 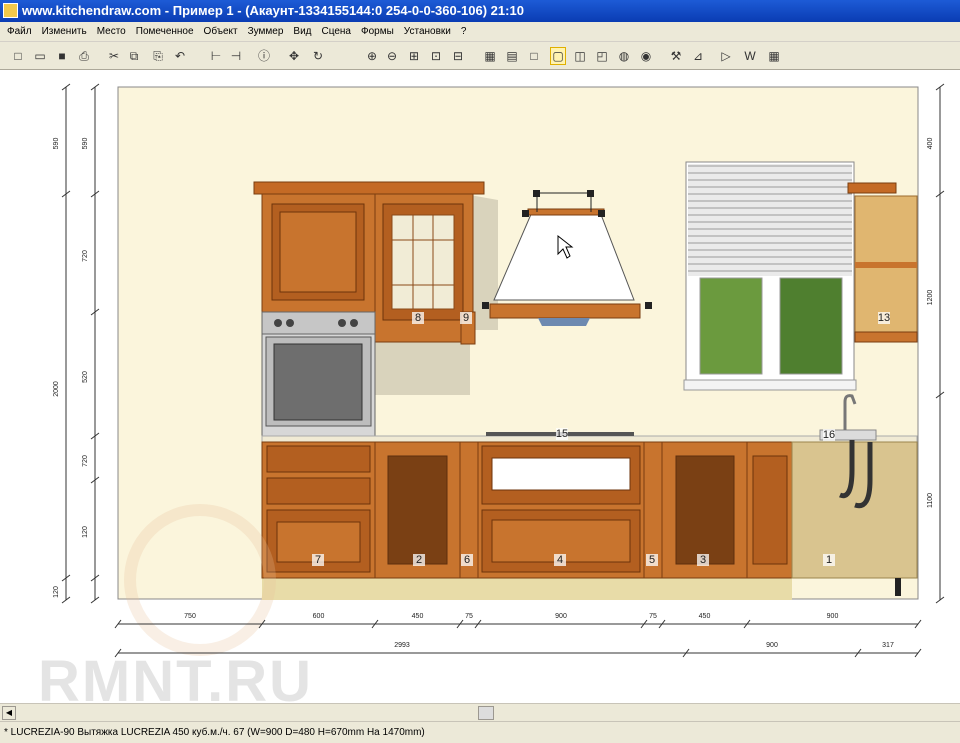 What do you see at coordinates (560, 560) in the screenshot?
I see `item-number-label: 4` at bounding box center [560, 560].